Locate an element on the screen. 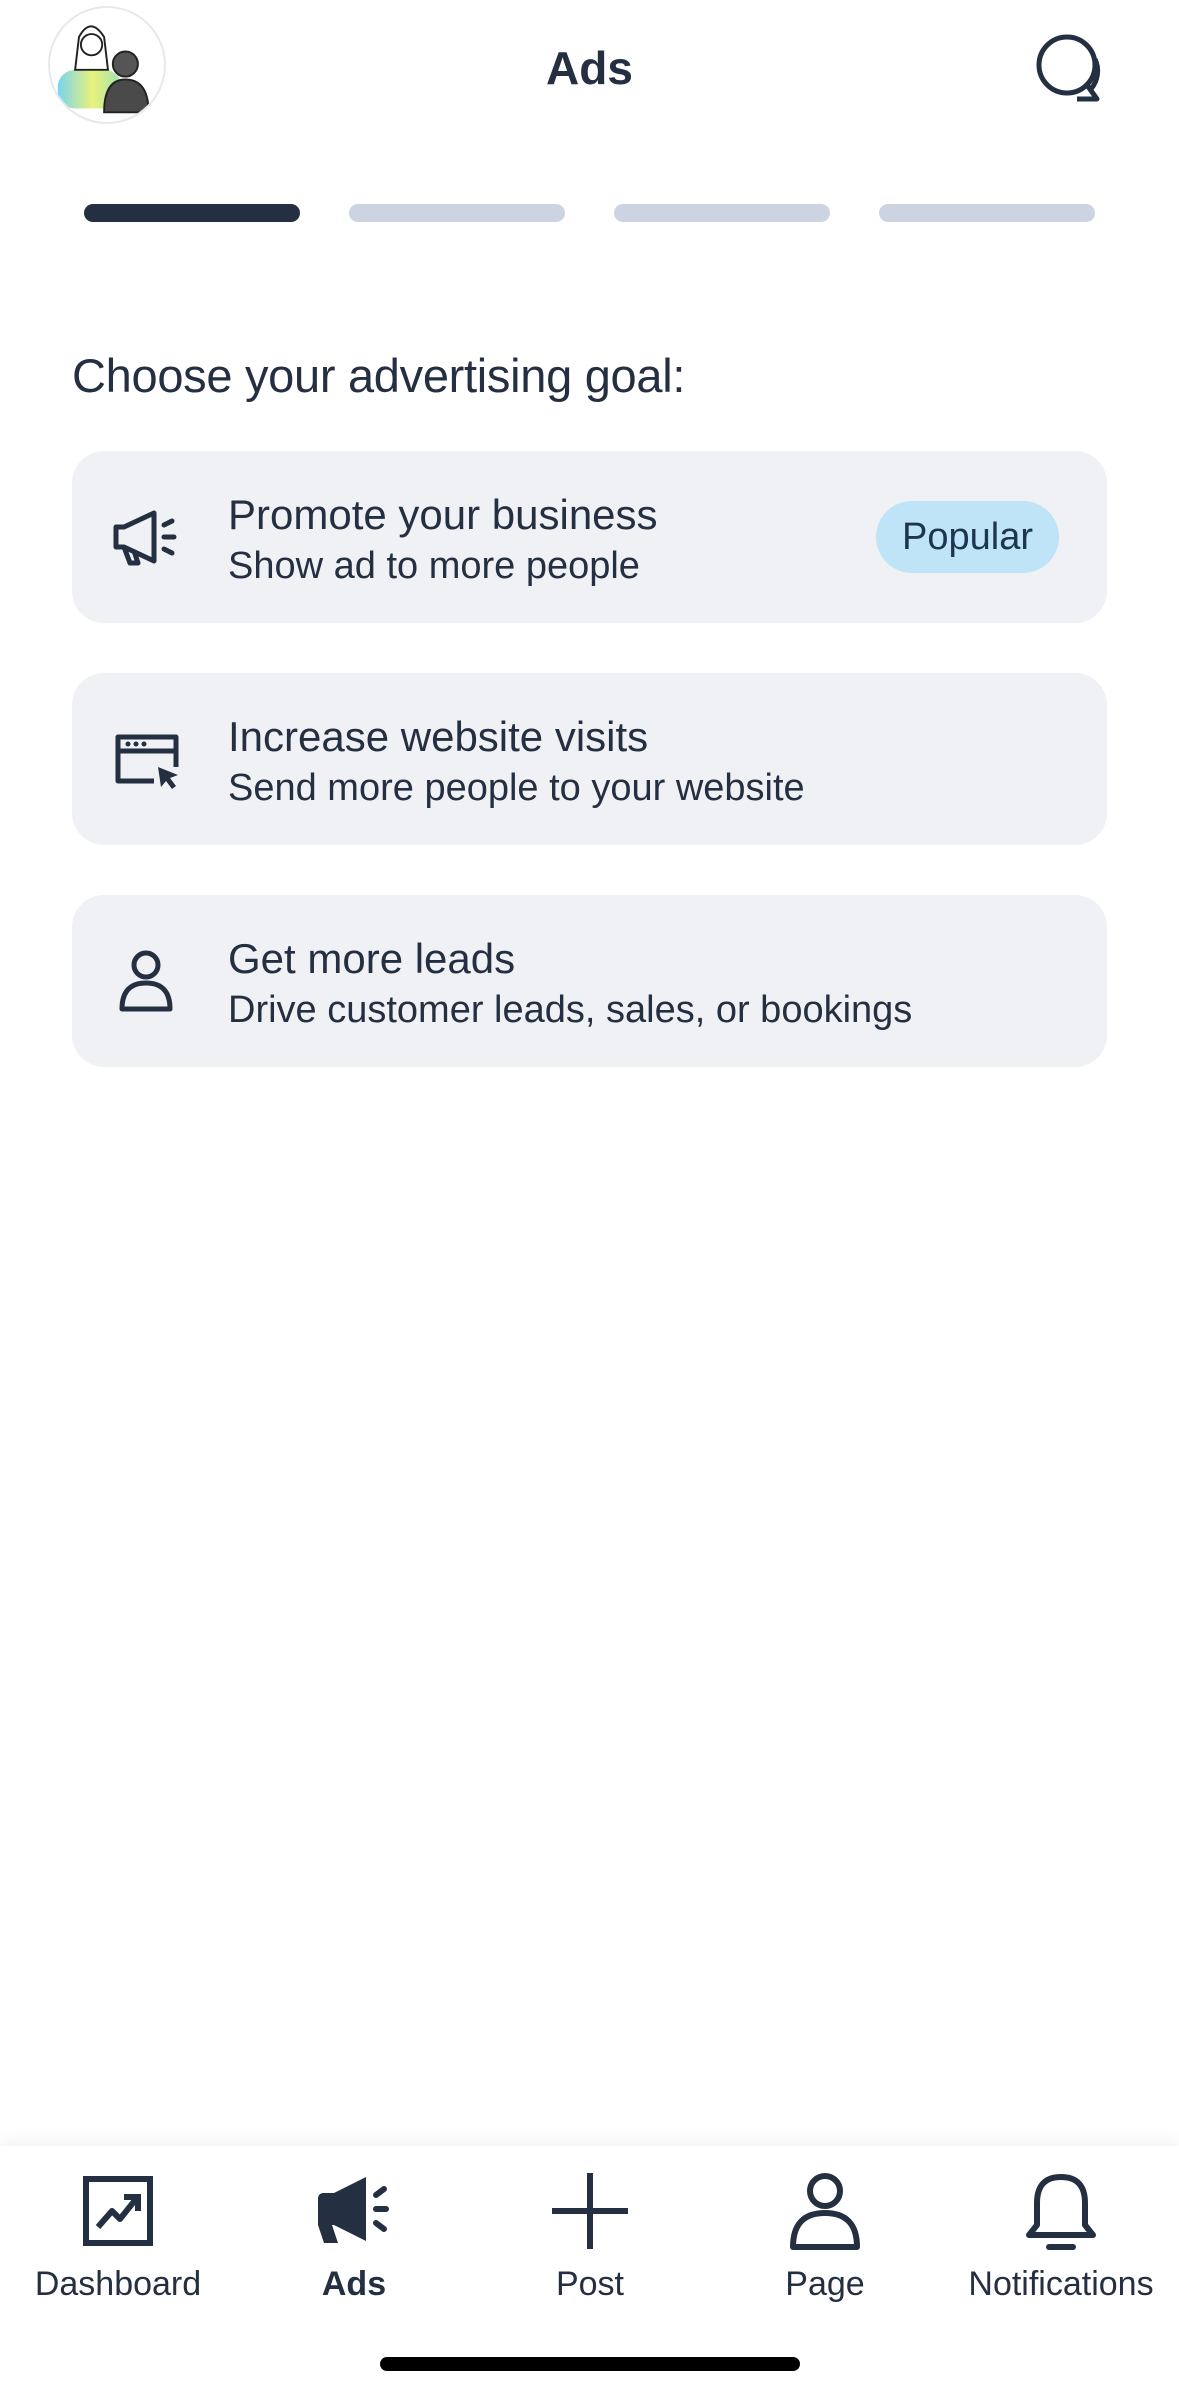 The width and height of the screenshot is (1179, 2396). browser-cursor-icon is located at coordinates (146, 759).